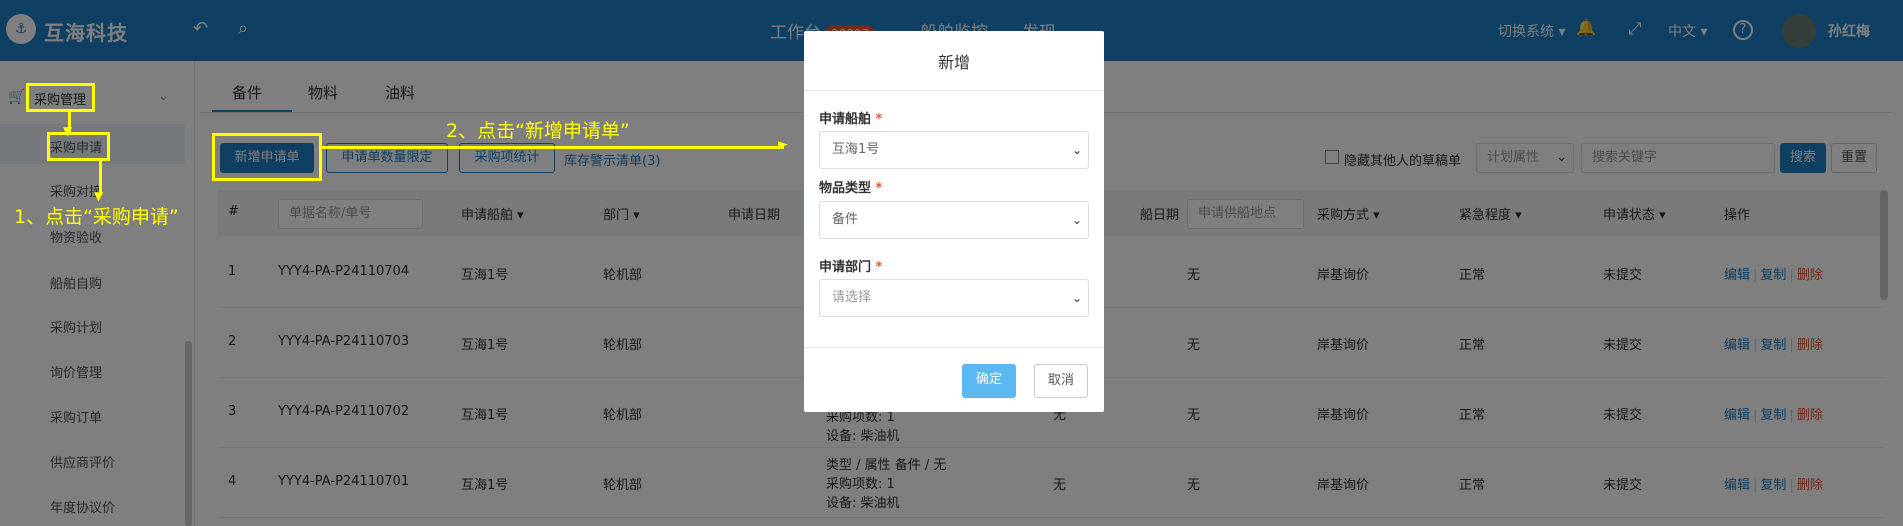 Image resolution: width=1903 pixels, height=526 pixels. Describe the element at coordinates (851, 188) in the screenshot. I see `type-field-label: 物品类型 *` at that location.